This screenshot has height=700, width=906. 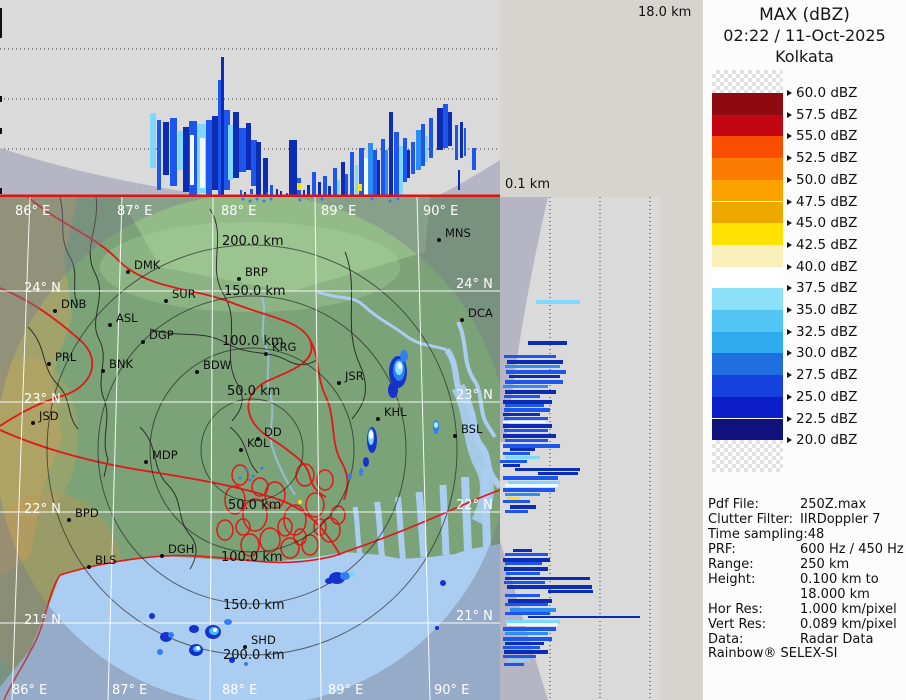 What do you see at coordinates (827, 440) in the screenshot?
I see `scale-label-text: 20.0 dBZ` at bounding box center [827, 440].